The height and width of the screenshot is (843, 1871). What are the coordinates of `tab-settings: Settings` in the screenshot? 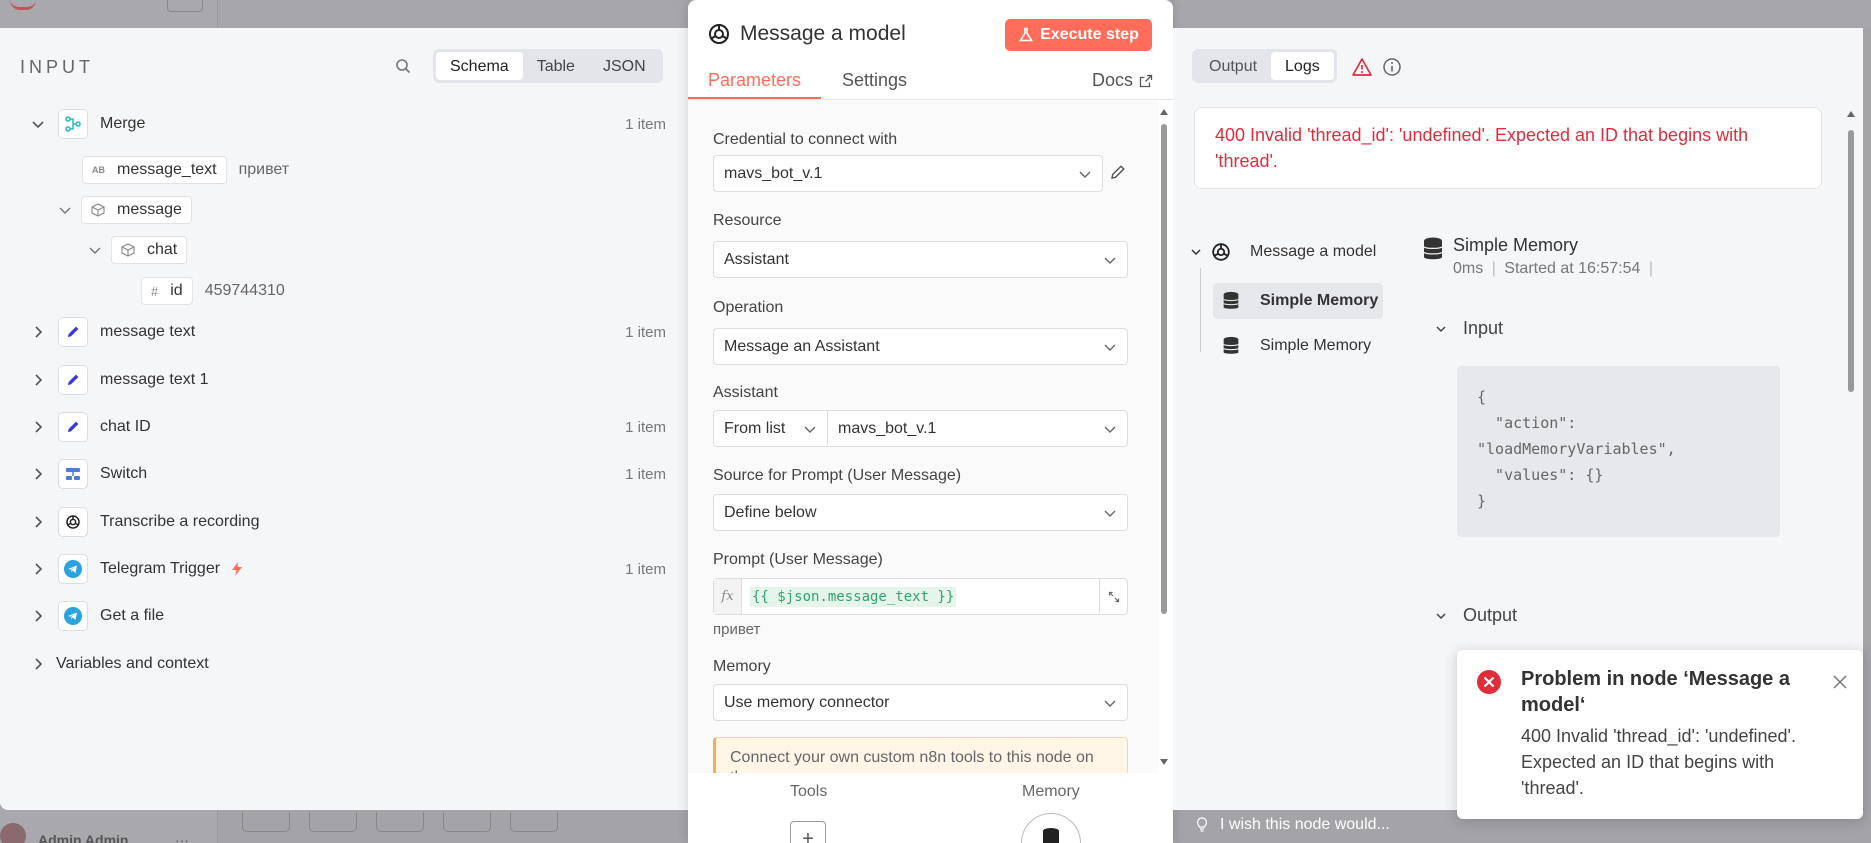 It's located at (874, 80).